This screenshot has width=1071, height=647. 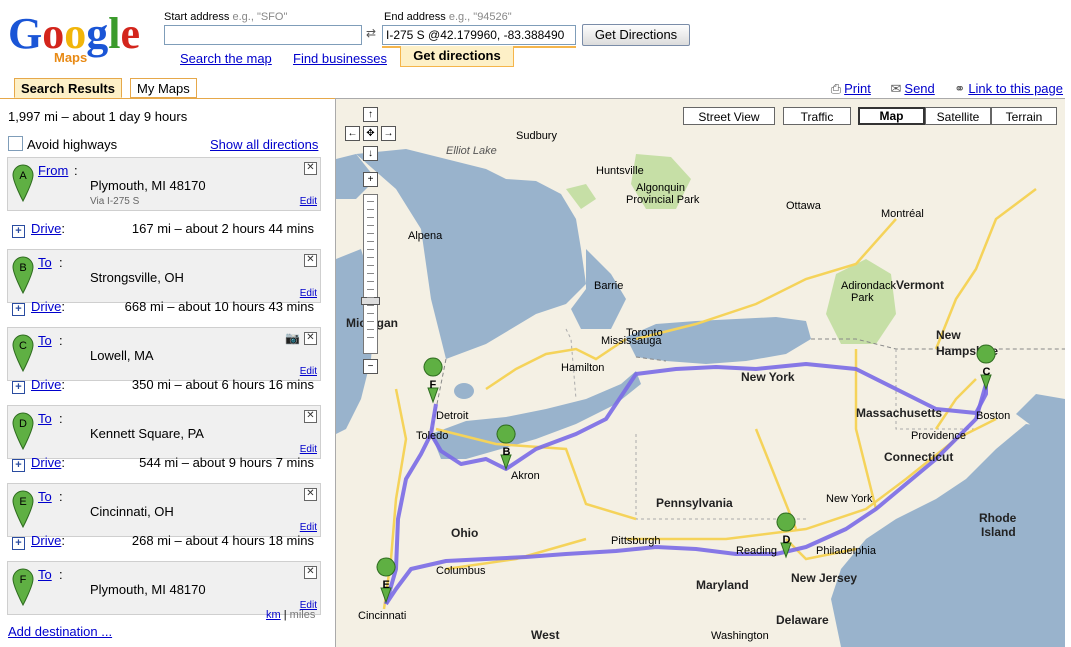 I want to click on drive-segment: + Drive: 668 mi – about 10 hours 43 mins, so click(x=163, y=309).